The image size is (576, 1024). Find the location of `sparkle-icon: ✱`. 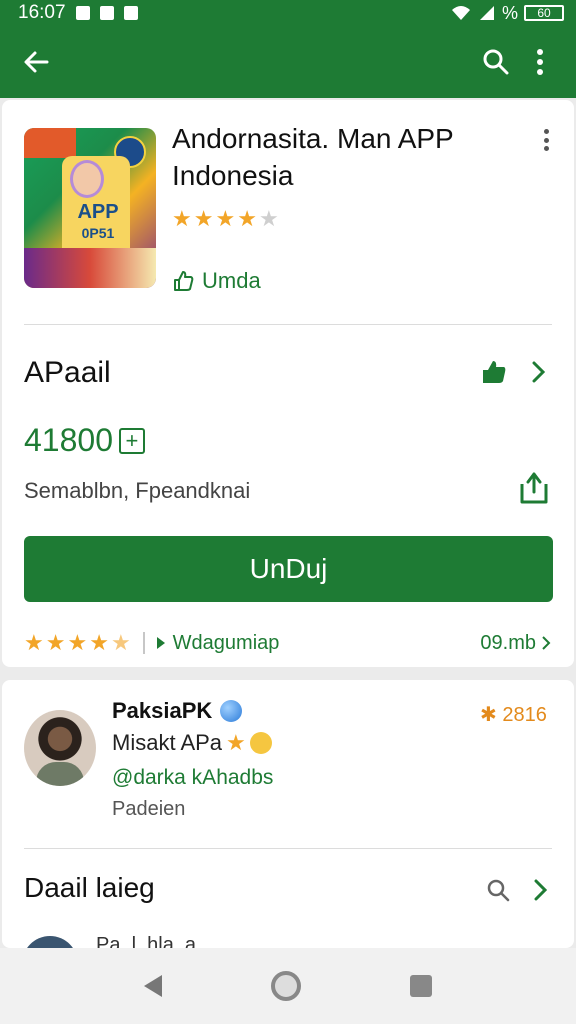

sparkle-icon: ✱ is located at coordinates (488, 715).